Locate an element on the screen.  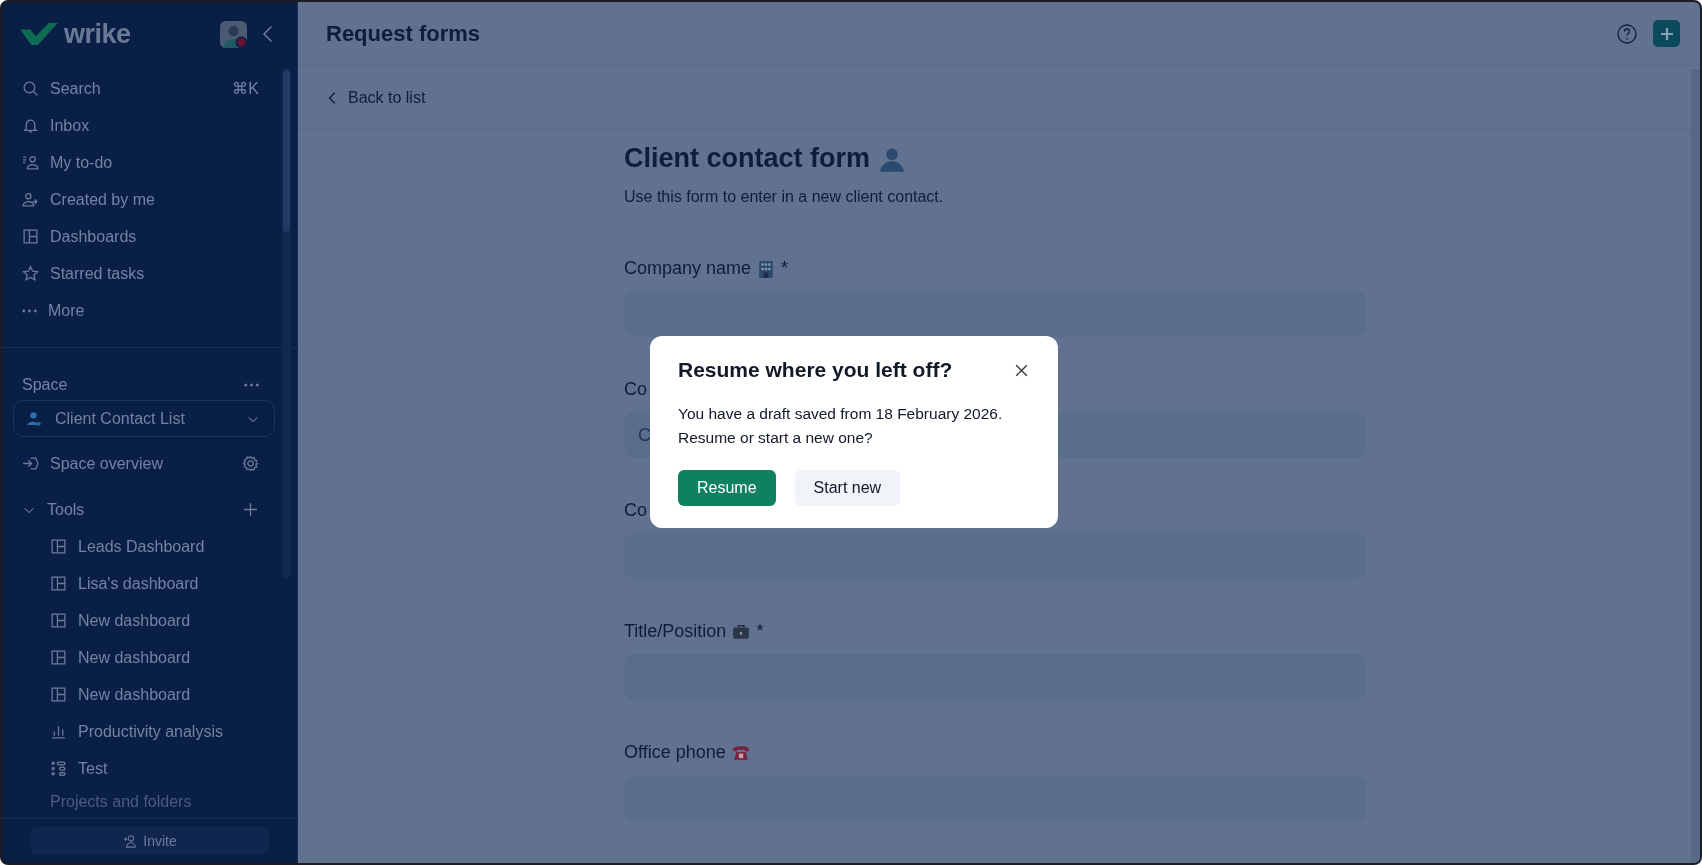
form-description: Use this form to enter in a new client contact. is located at coordinates (784, 197).